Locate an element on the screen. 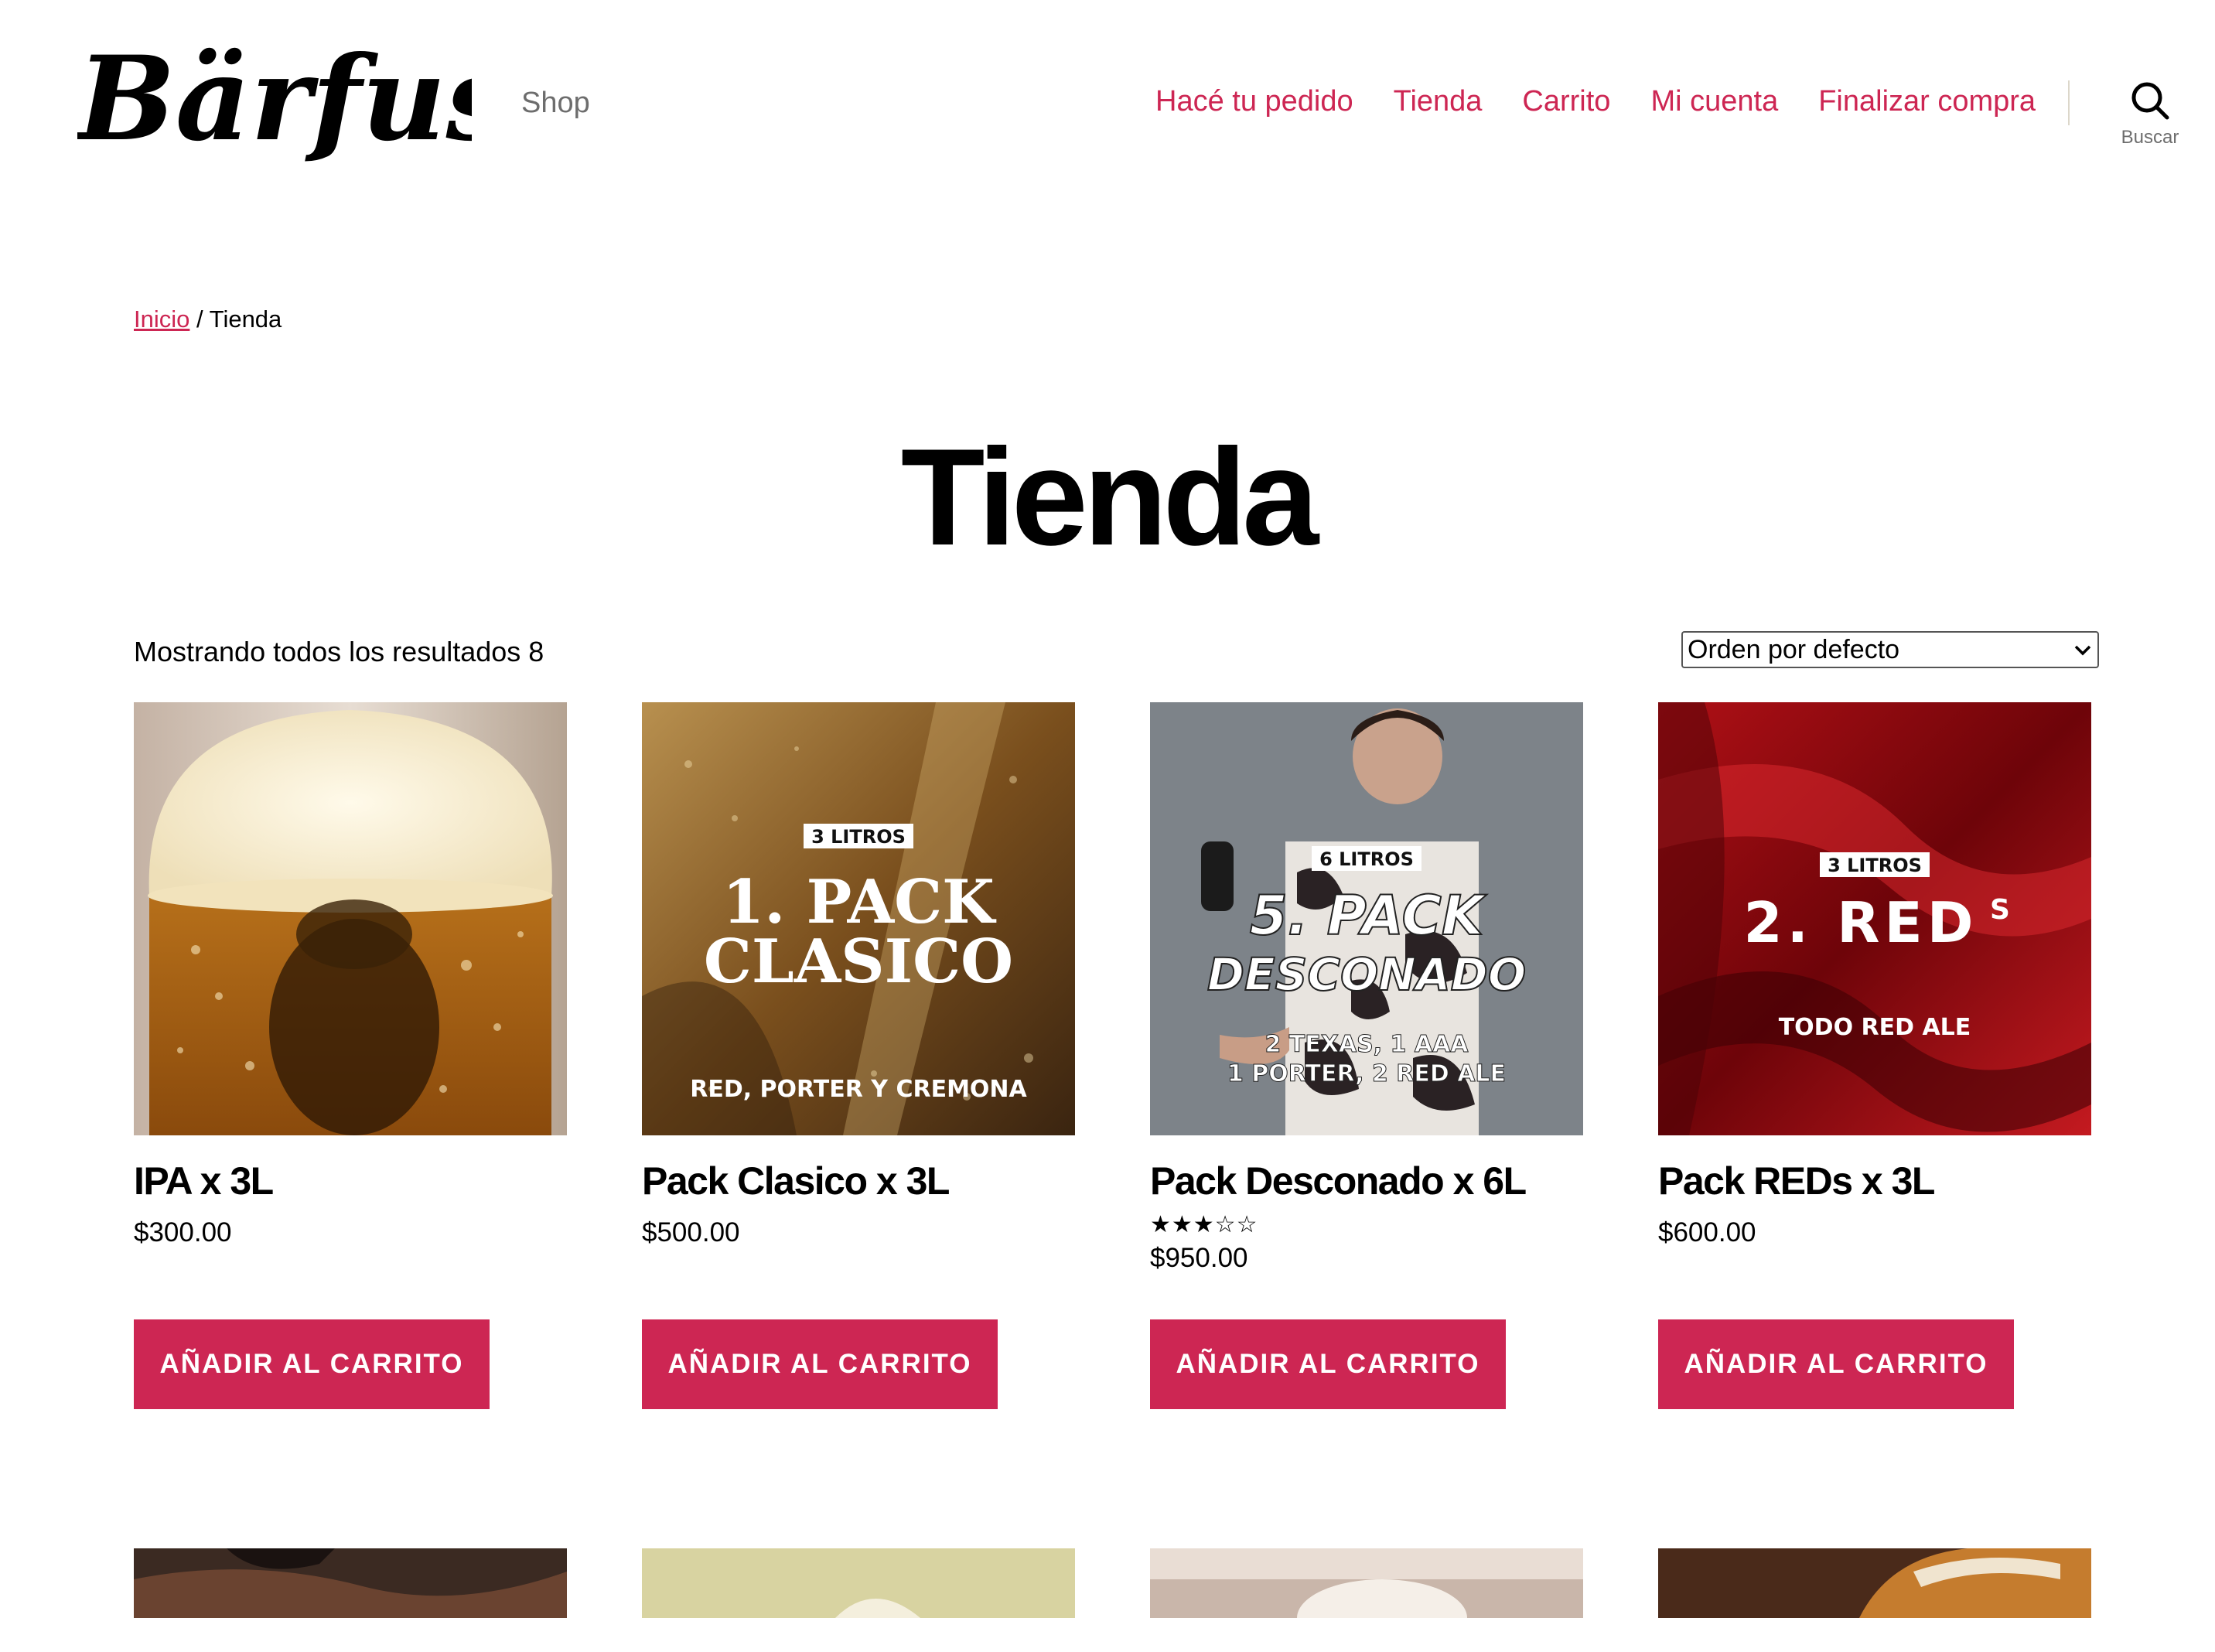 This screenshot has width=2215, height=1652. result-count: Mostrando todos los resultados 8 is located at coordinates (339, 651).